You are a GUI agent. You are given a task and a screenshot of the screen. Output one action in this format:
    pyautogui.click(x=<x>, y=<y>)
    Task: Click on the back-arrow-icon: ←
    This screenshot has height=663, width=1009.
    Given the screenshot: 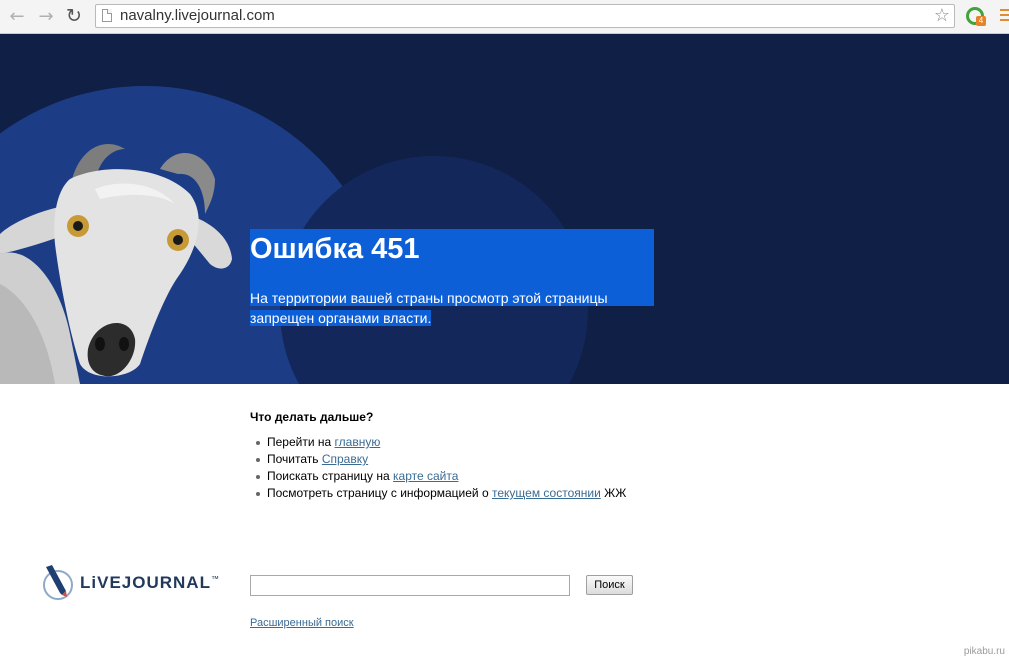 What is the action you would take?
    pyautogui.click(x=17, y=16)
    